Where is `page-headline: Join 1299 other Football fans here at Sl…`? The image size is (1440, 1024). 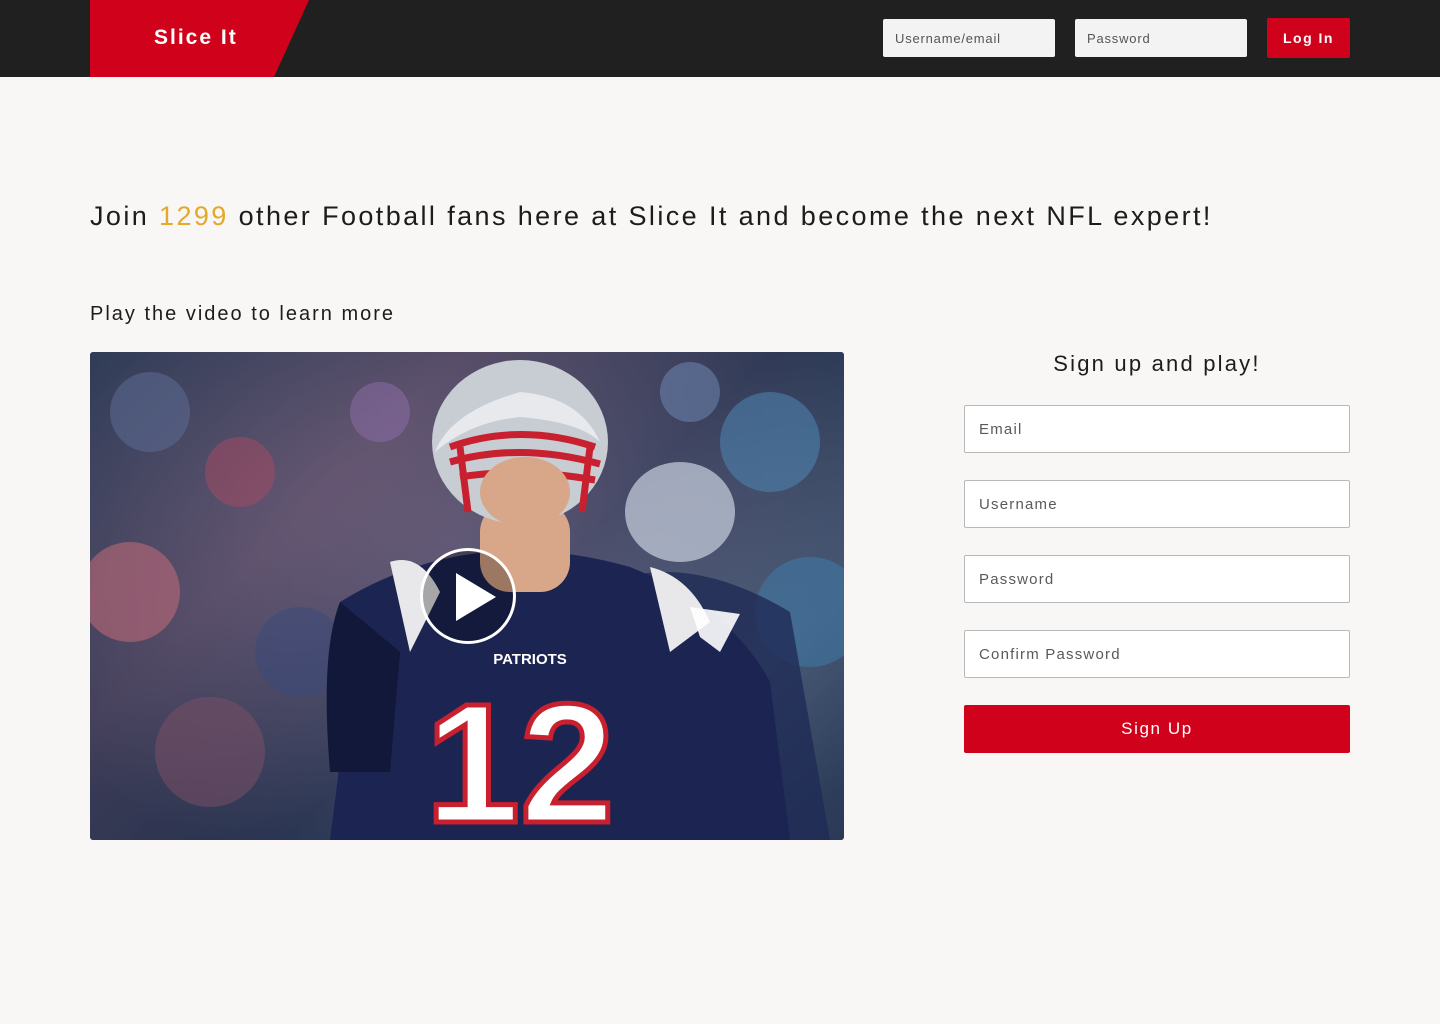 page-headline: Join 1299 other Football fans here at Sl… is located at coordinates (651, 216).